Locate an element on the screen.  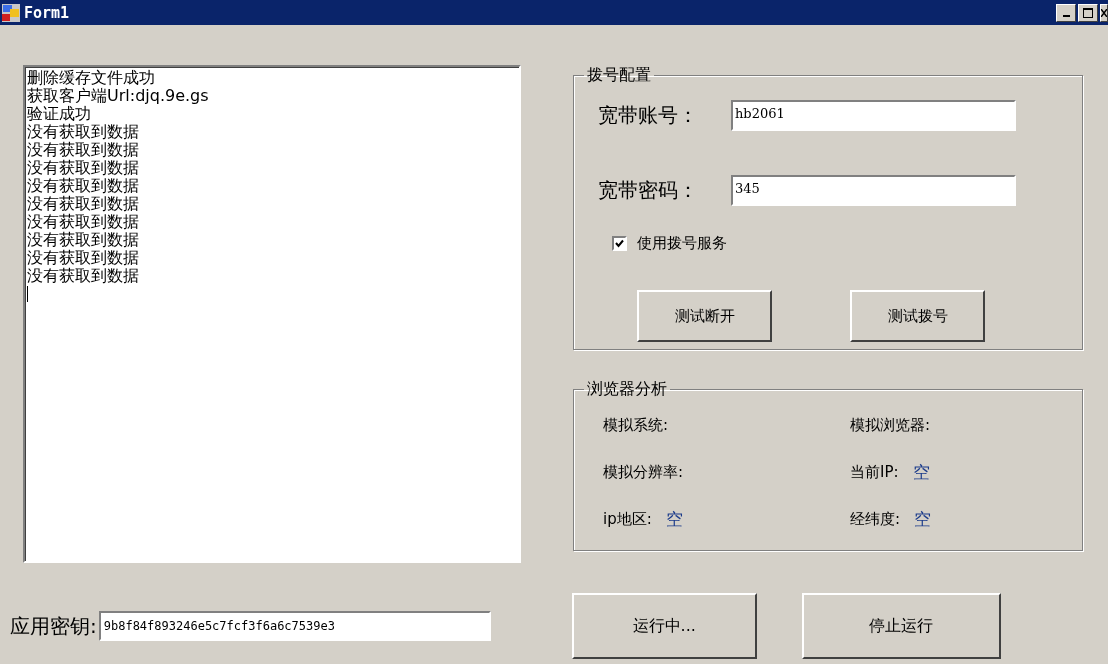
minimize-button is located at coordinates (1066, 12).